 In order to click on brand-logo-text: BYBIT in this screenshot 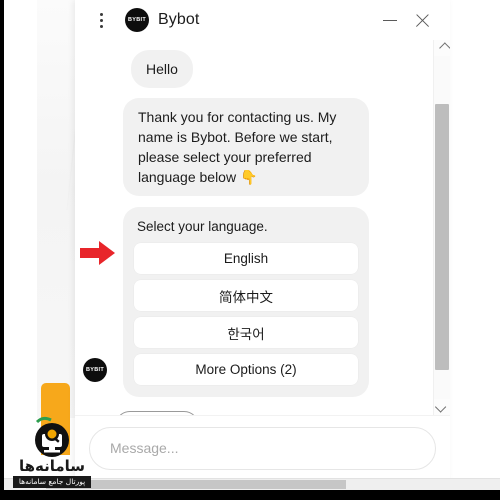, I will do `click(137, 20)`.